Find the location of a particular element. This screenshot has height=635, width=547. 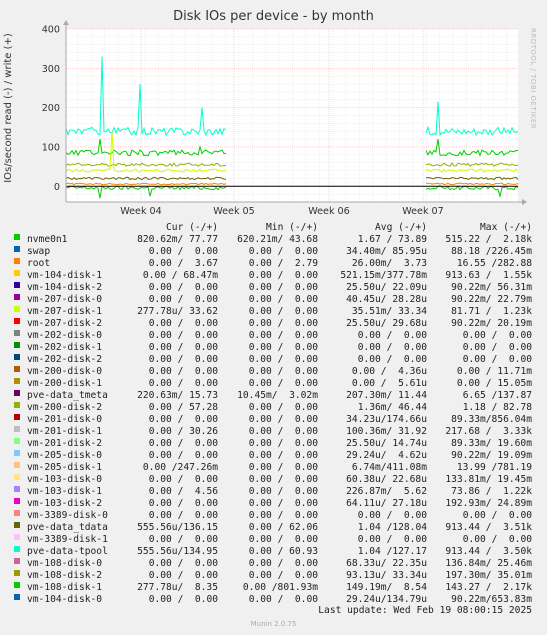

munin-version: Munin 2.0.75 is located at coordinates (273, 624).